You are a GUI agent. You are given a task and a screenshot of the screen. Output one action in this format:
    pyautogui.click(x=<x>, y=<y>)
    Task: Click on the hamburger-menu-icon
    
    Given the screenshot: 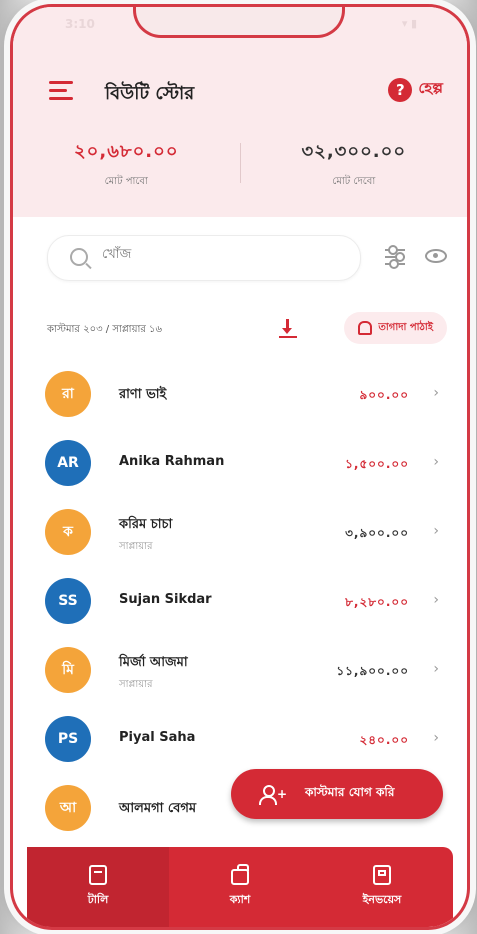 What is the action you would take?
    pyautogui.click(x=61, y=90)
    